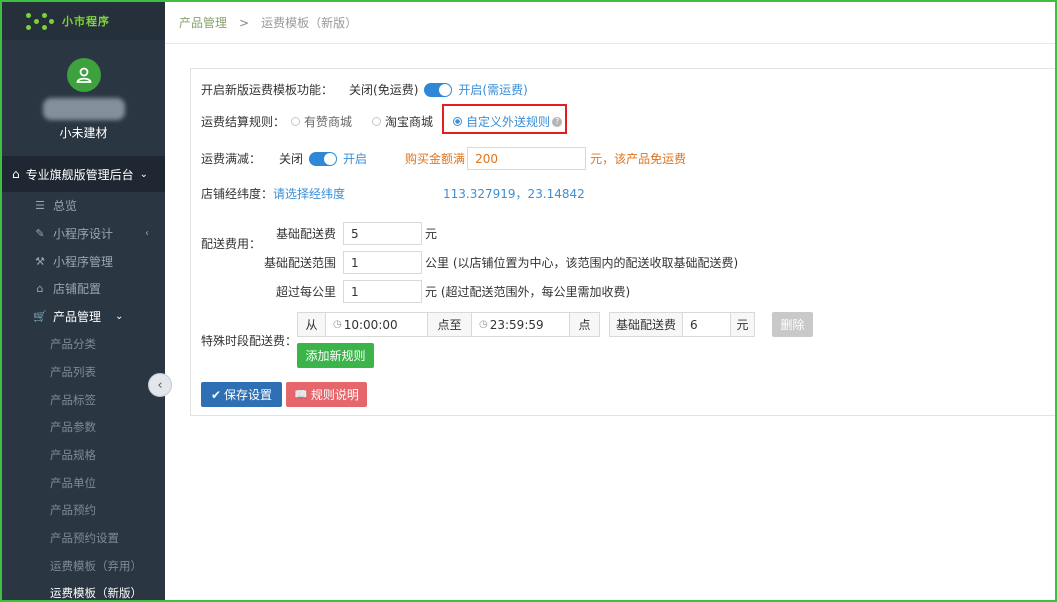 Image resolution: width=1057 pixels, height=602 pixels. What do you see at coordinates (216, 394) in the screenshot?
I see `check-icon: ✔` at bounding box center [216, 394].